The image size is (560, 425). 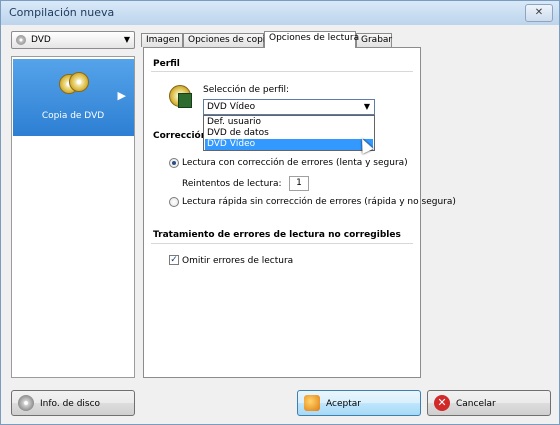 I want to click on radio-fast-read, so click(x=174, y=202).